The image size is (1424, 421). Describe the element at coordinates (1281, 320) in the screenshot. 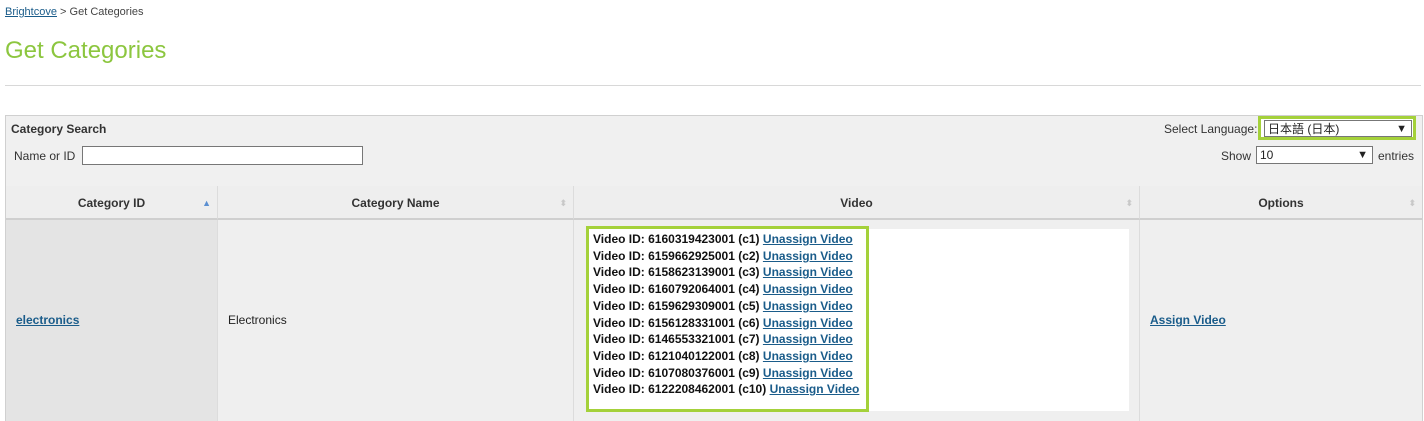

I see `table-row-cell-options: Assign Video` at that location.